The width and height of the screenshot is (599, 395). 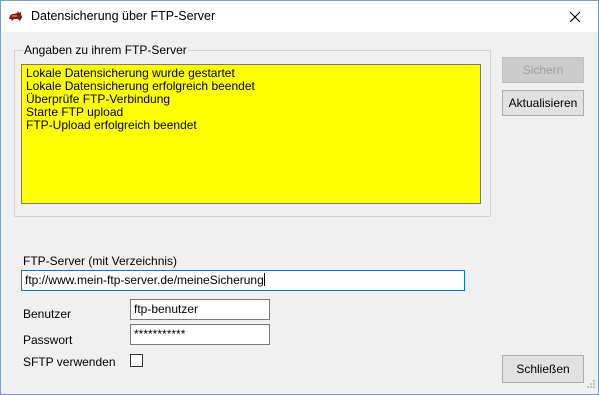 I want to click on groupbox-legend: Angaben zu ihrem FTP-Server, so click(x=105, y=50).